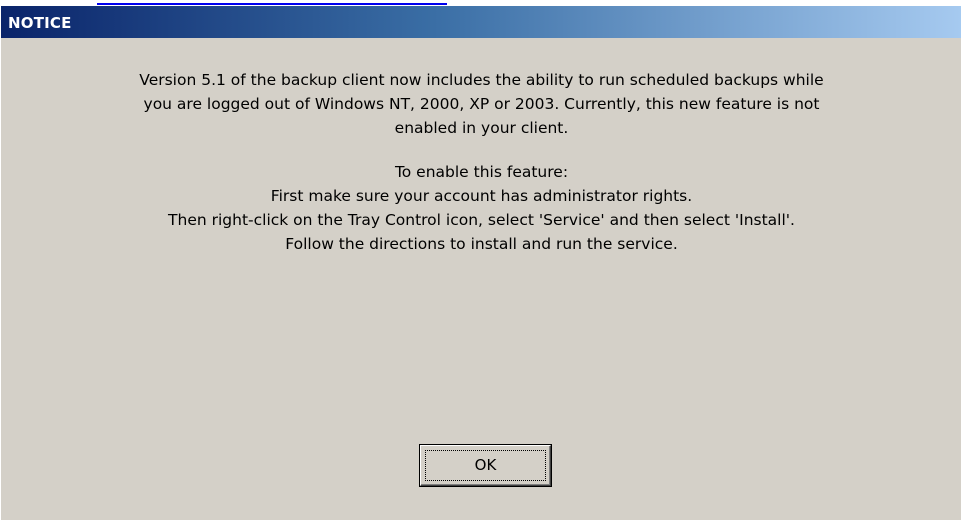 The width and height of the screenshot is (961, 520). What do you see at coordinates (481, 128) in the screenshot?
I see `message-line: enabled in your client.` at bounding box center [481, 128].